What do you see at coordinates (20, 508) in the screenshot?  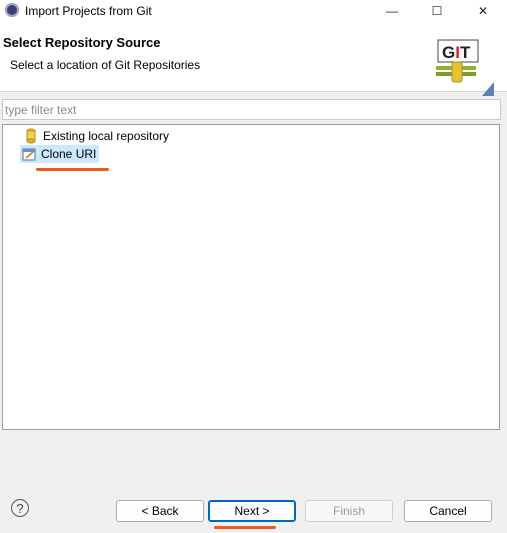 I see `help-icon: ?` at bounding box center [20, 508].